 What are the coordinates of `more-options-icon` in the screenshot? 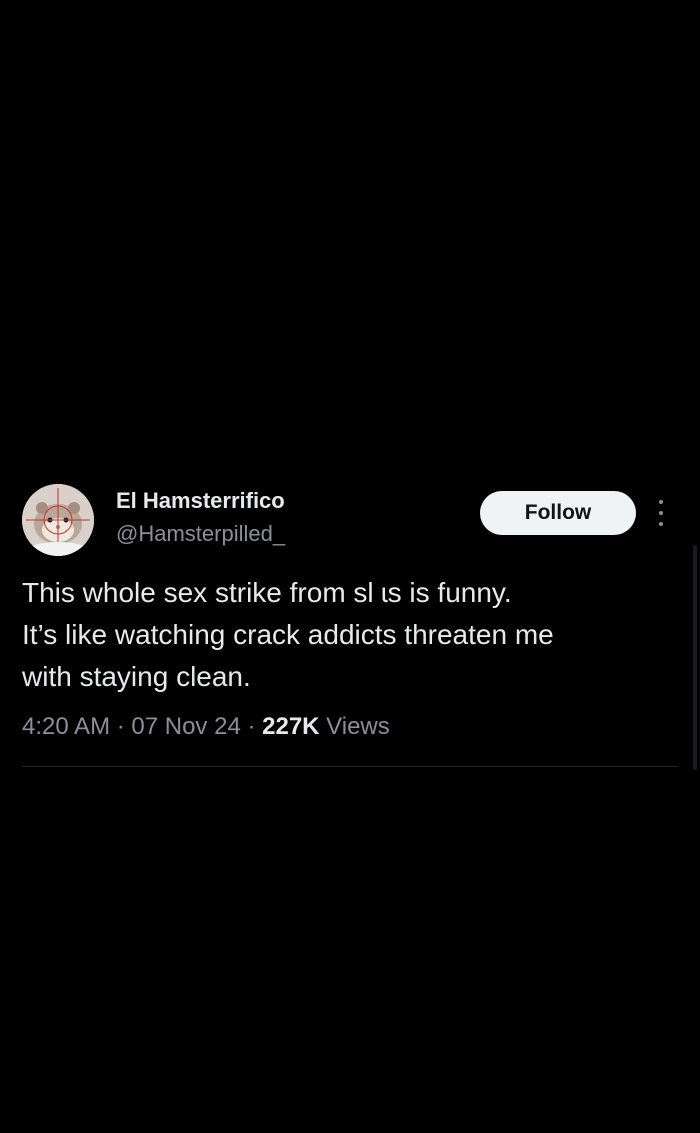 It's located at (661, 513).